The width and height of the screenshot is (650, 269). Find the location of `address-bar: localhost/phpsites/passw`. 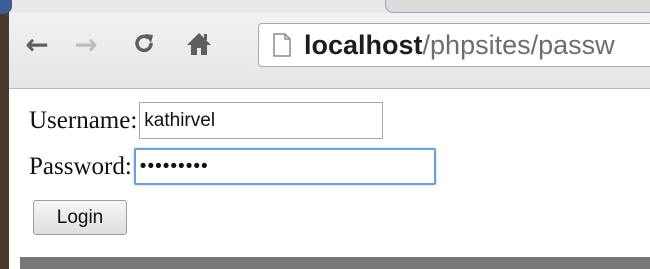

address-bar: localhost/phpsites/passw is located at coordinates (454, 45).